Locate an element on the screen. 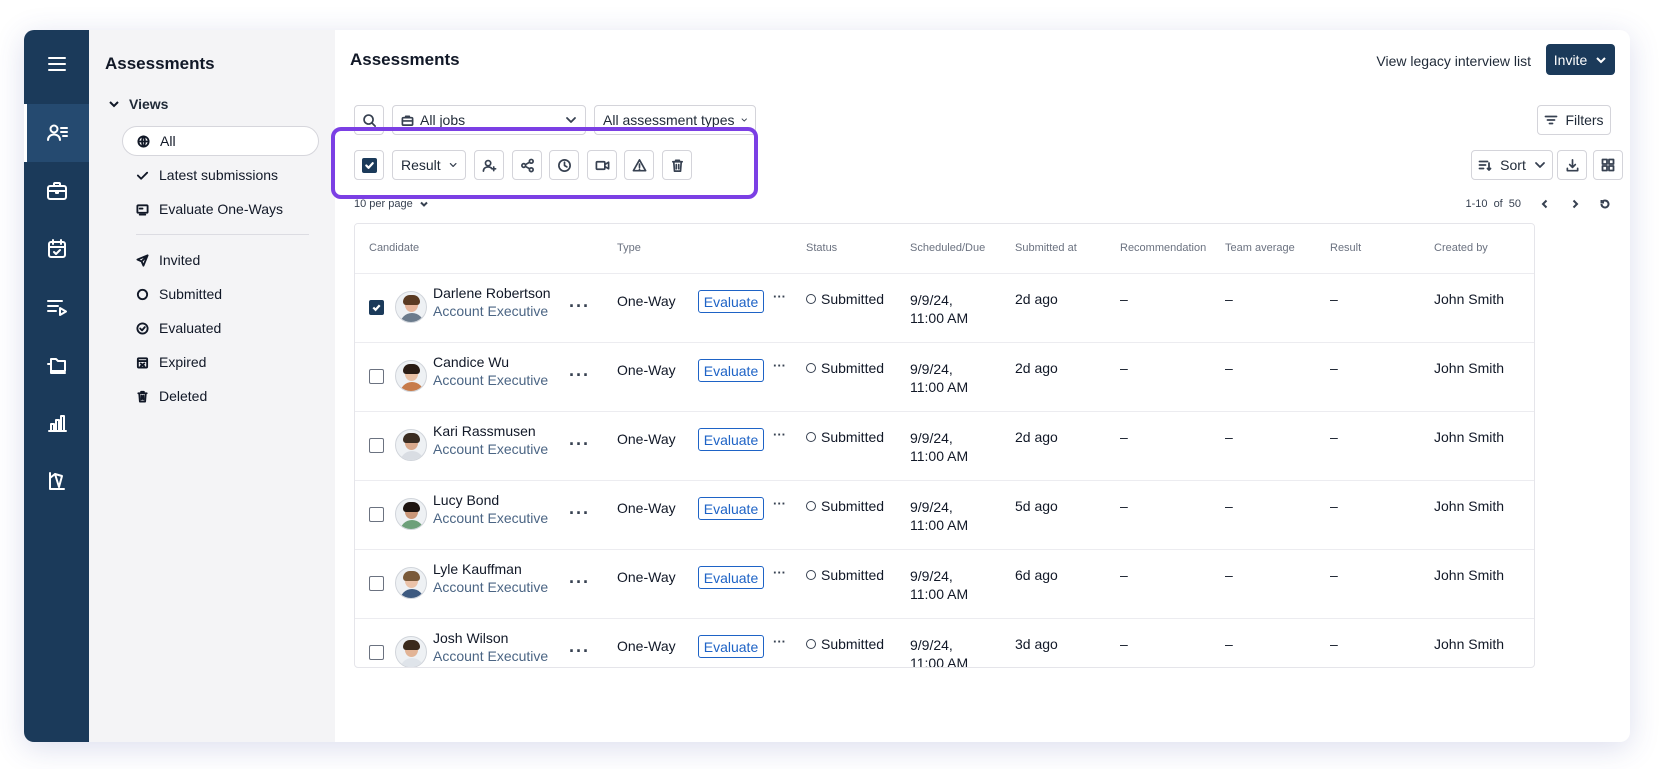 Image resolution: width=1664 pixels, height=769 pixels. view-item-expired: Expired is located at coordinates (220, 362).